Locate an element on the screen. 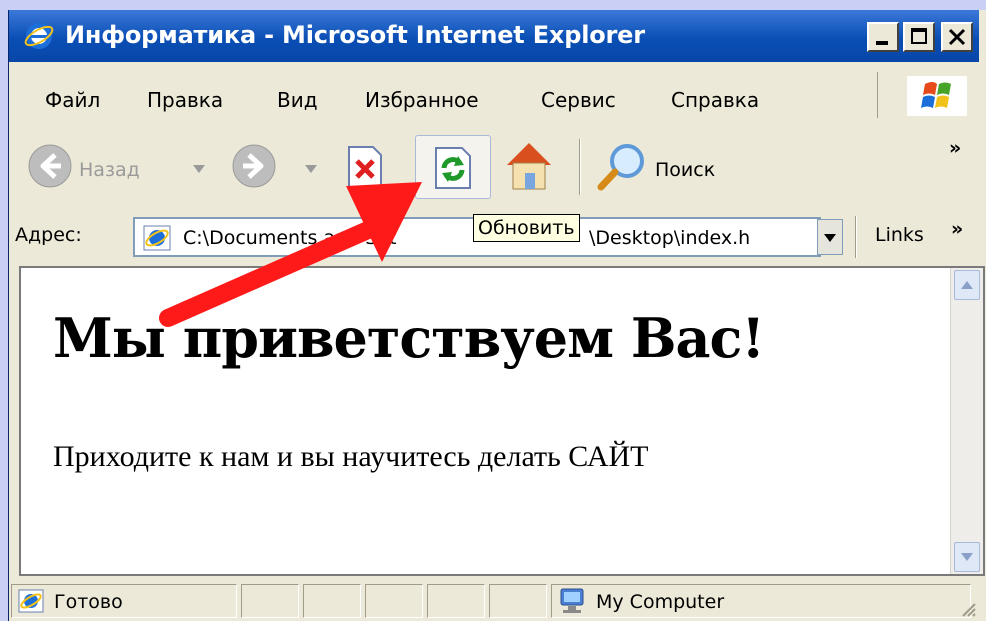 This screenshot has height=621, width=986. chevron-down-icon is located at coordinates (830, 238).